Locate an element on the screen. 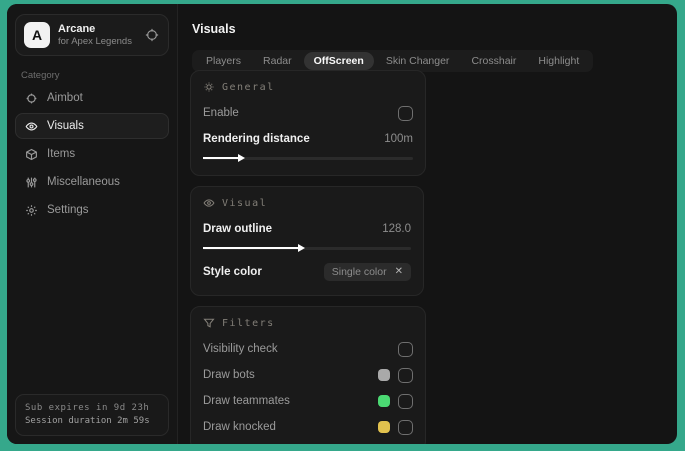  visual-panel-header: Visual is located at coordinates (307, 203).